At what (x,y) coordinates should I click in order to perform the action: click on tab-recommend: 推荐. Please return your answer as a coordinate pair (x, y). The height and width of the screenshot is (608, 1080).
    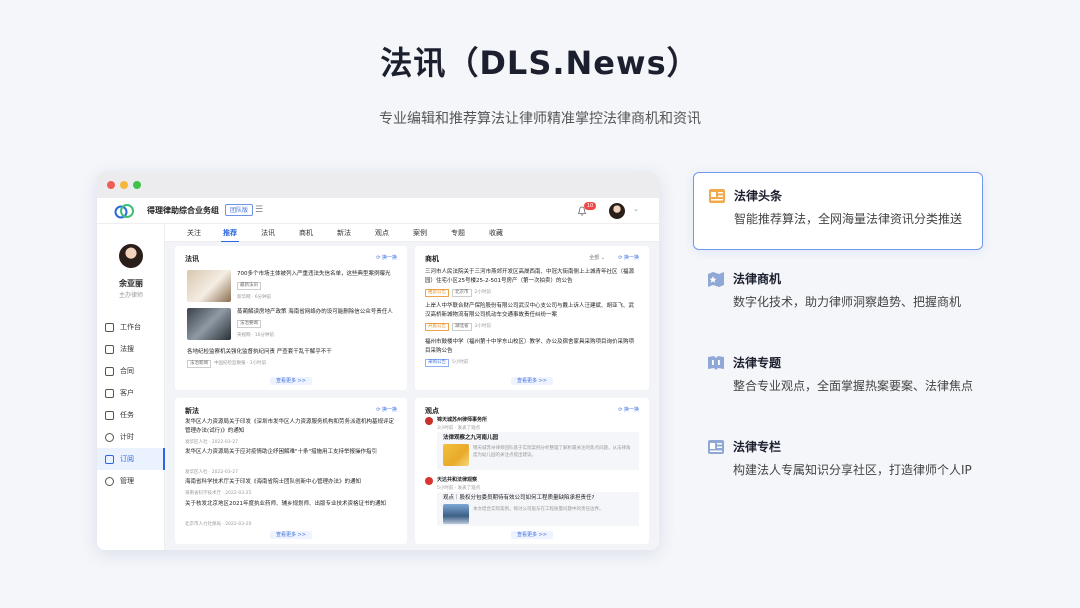
    Looking at the image, I should click on (230, 235).